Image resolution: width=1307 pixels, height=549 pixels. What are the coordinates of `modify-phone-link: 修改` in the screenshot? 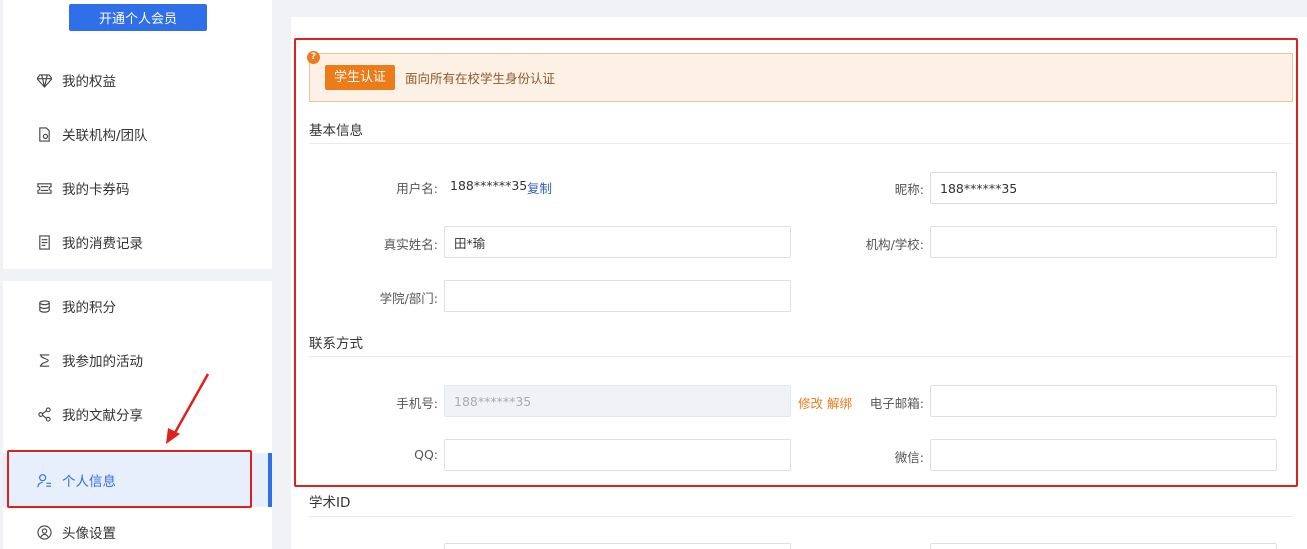 It's located at (810, 402).